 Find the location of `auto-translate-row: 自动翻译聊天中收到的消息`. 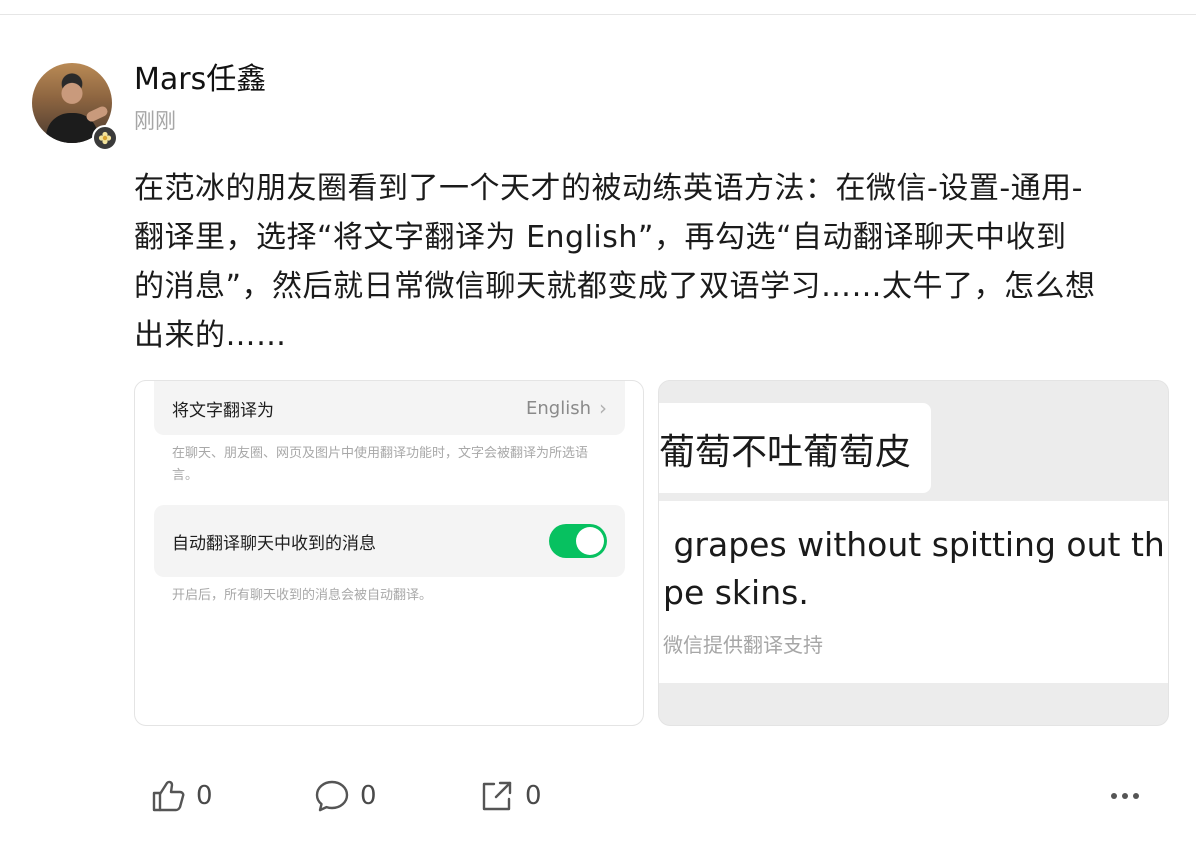

auto-translate-row: 自动翻译聊天中收到的消息 is located at coordinates (389, 541).